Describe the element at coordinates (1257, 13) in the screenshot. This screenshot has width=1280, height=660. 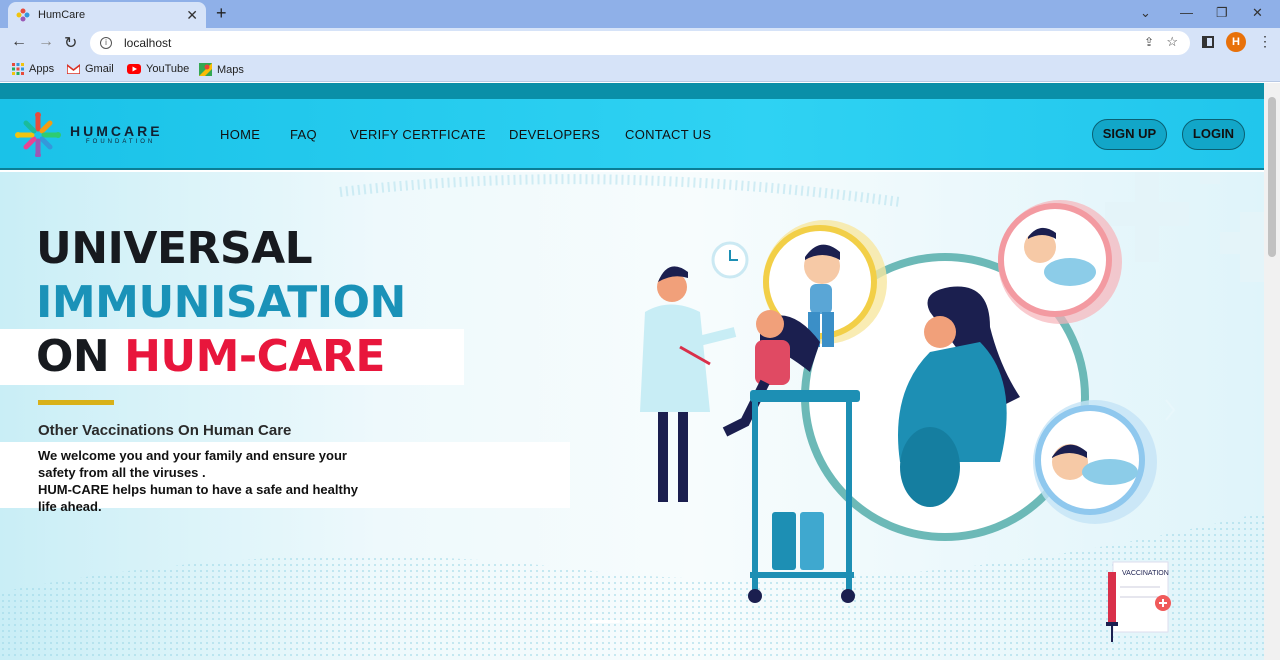
I see `close-window-icon: ✕` at that location.